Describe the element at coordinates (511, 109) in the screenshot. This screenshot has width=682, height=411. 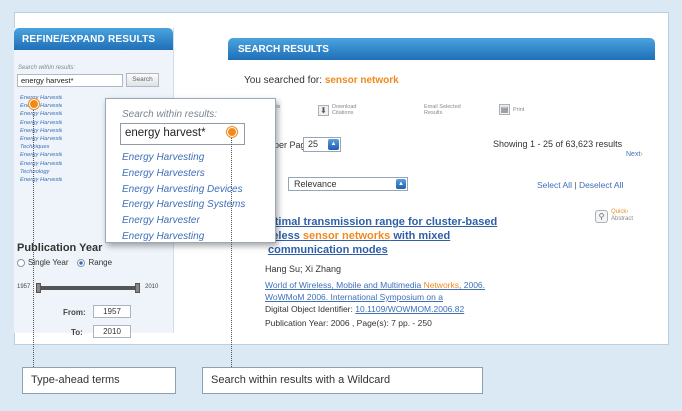
I see `print-tool: ▤ Print` at that location.